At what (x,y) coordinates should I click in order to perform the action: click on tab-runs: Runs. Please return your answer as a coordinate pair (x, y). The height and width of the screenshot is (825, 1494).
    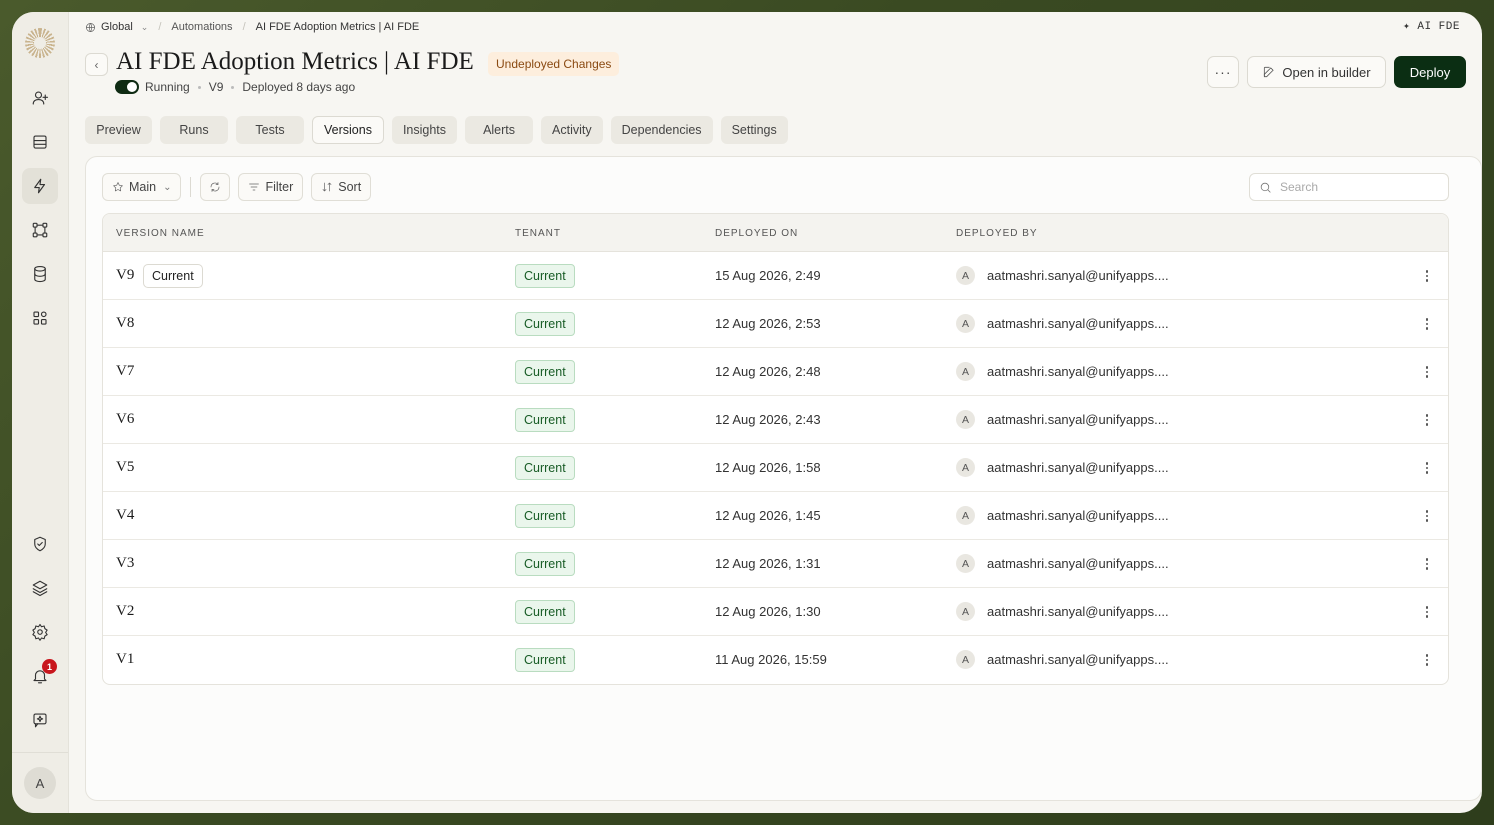
    Looking at the image, I should click on (194, 130).